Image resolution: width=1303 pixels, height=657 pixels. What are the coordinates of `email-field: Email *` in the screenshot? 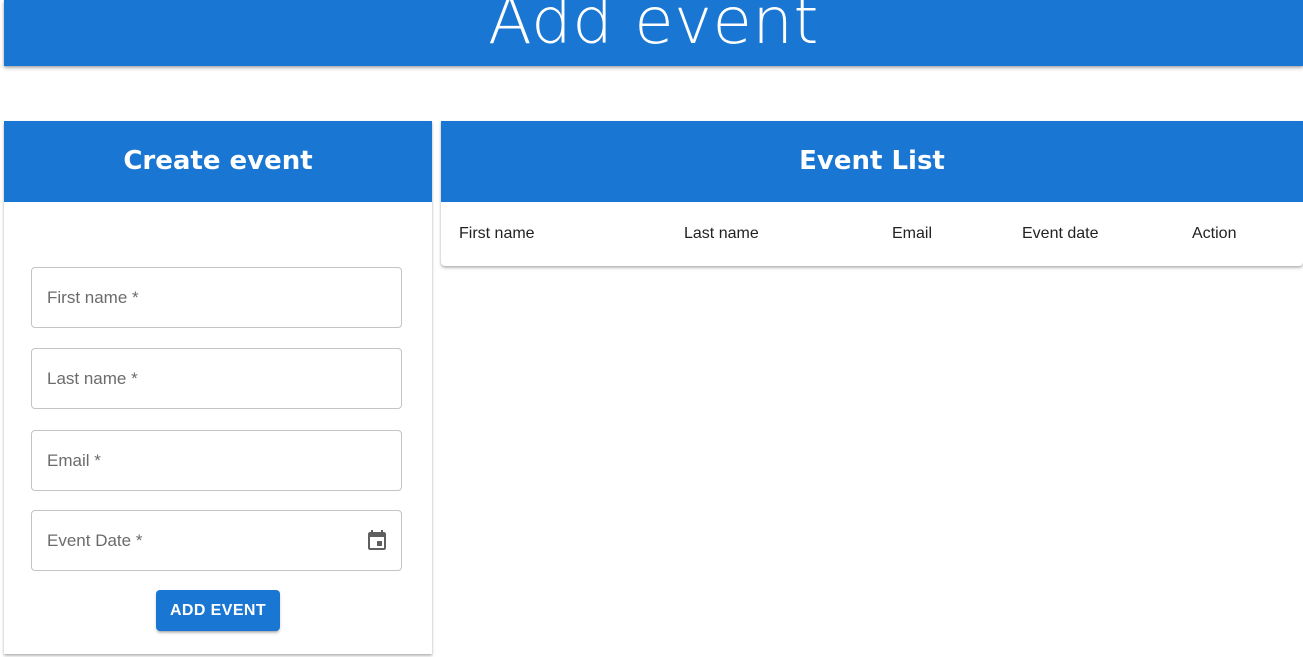 It's located at (216, 460).